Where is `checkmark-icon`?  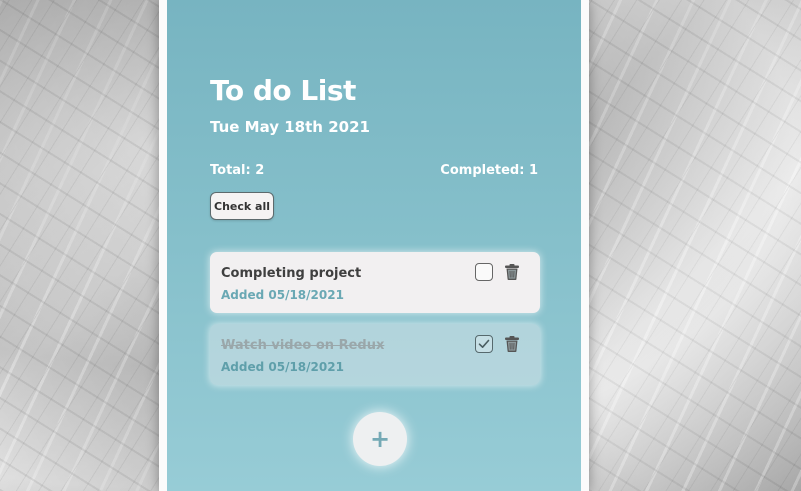 checkmark-icon is located at coordinates (484, 343).